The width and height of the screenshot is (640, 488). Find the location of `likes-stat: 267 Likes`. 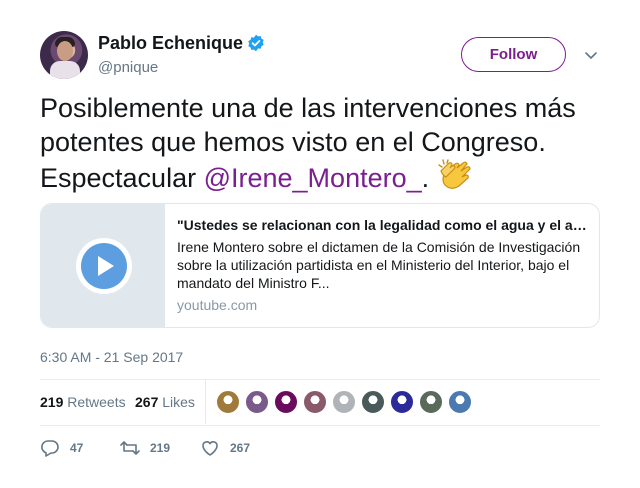

likes-stat: 267 Likes is located at coordinates (165, 402).